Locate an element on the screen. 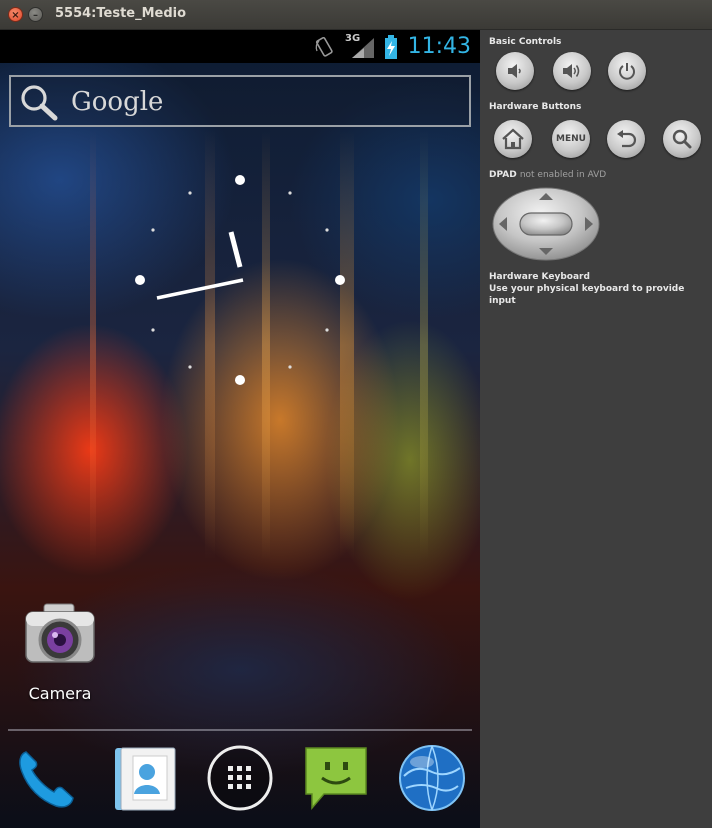  dock-phone-button is located at coordinates (46, 778).